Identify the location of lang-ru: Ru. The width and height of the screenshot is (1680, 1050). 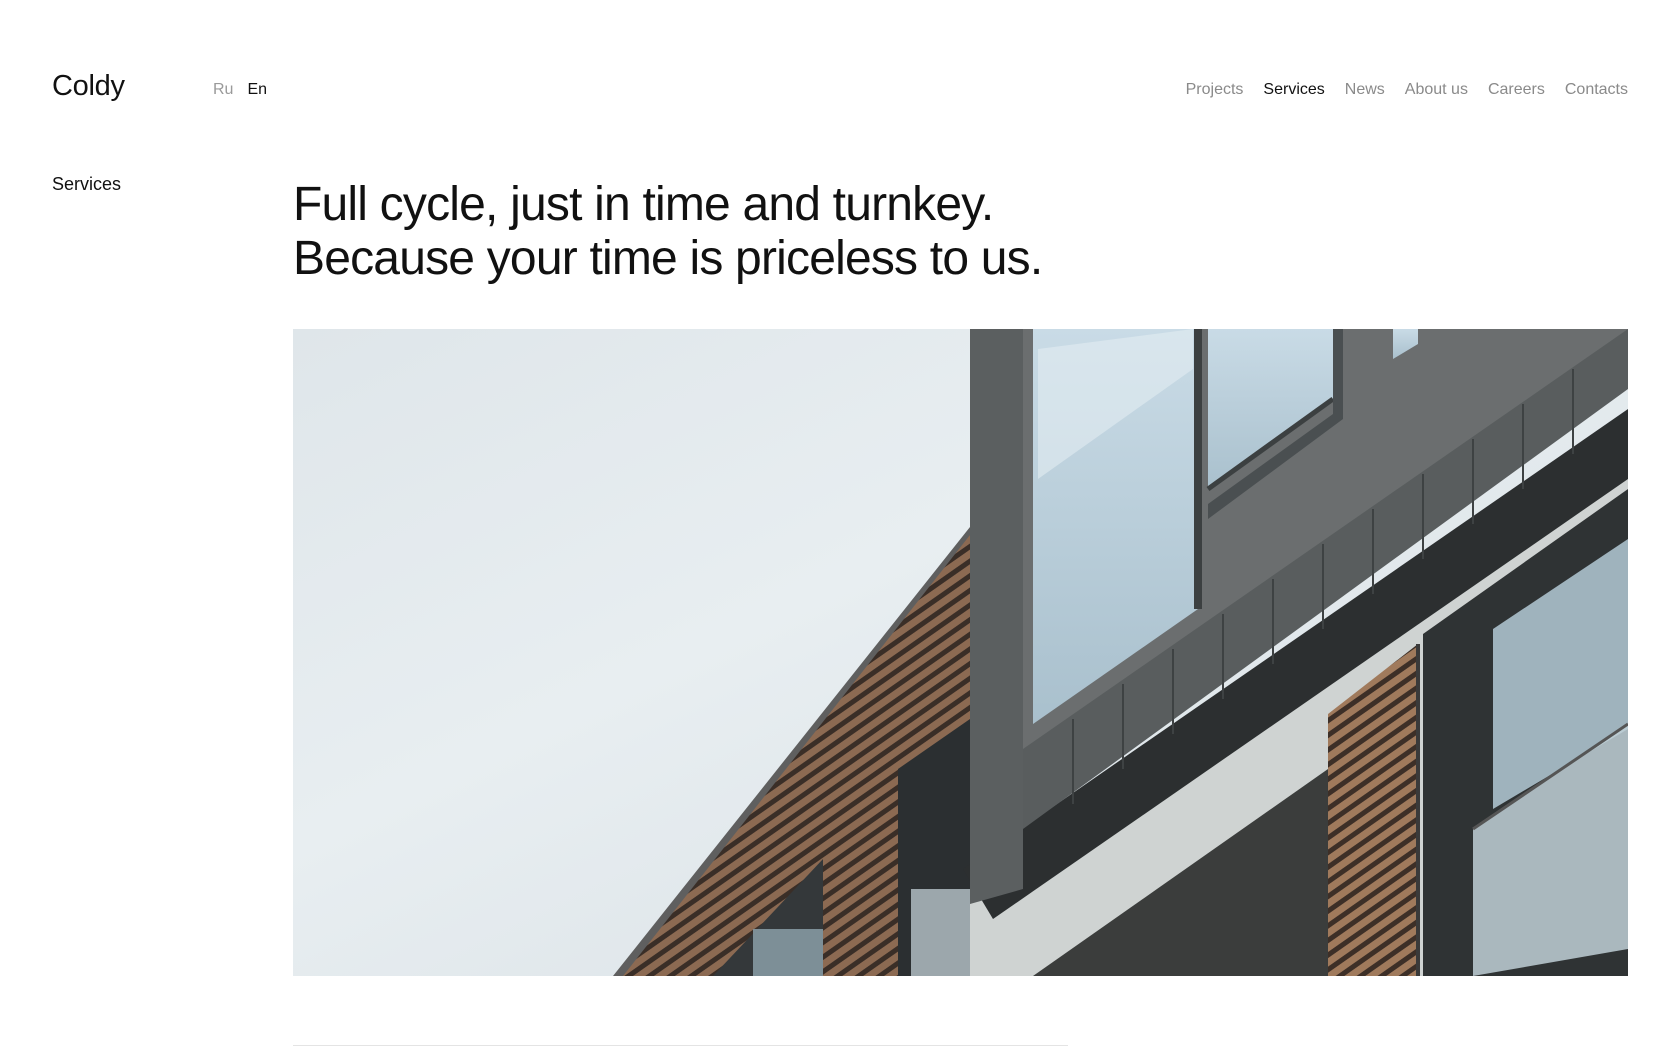
(223, 90).